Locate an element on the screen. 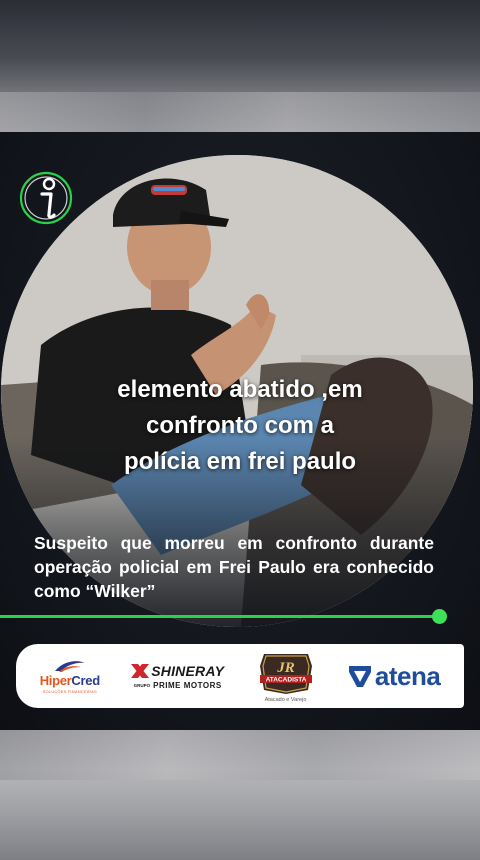  sponsor-jr-atacadista: JR ATACADISTA Atacado e Varejo is located at coordinates (286, 676).